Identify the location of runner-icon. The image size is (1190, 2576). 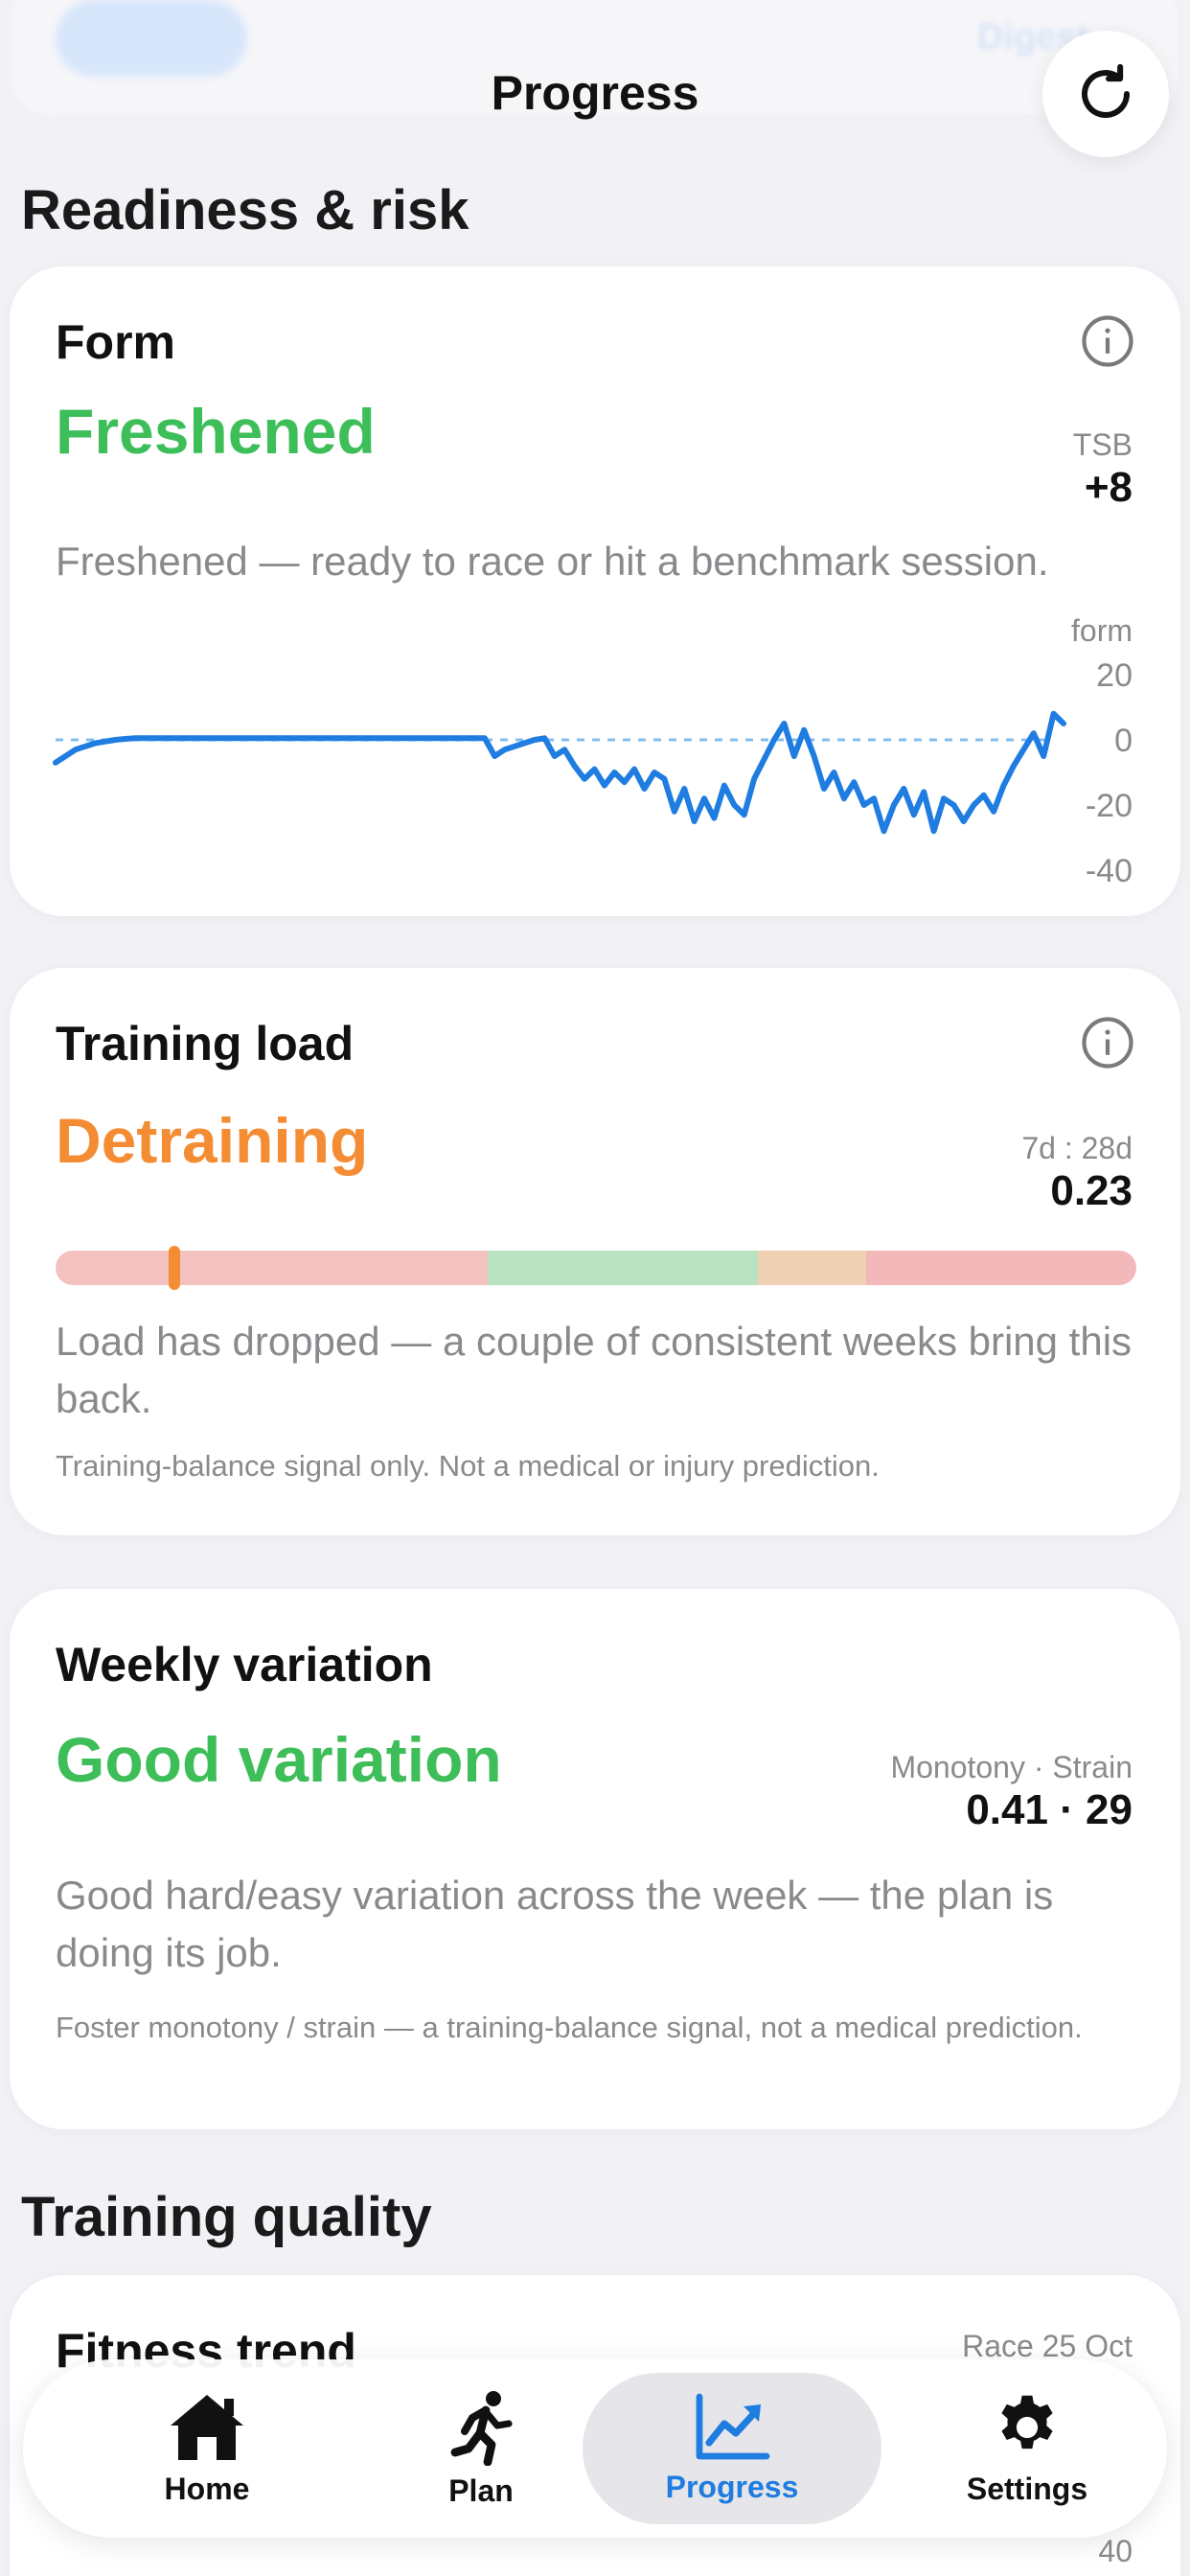
(482, 2428).